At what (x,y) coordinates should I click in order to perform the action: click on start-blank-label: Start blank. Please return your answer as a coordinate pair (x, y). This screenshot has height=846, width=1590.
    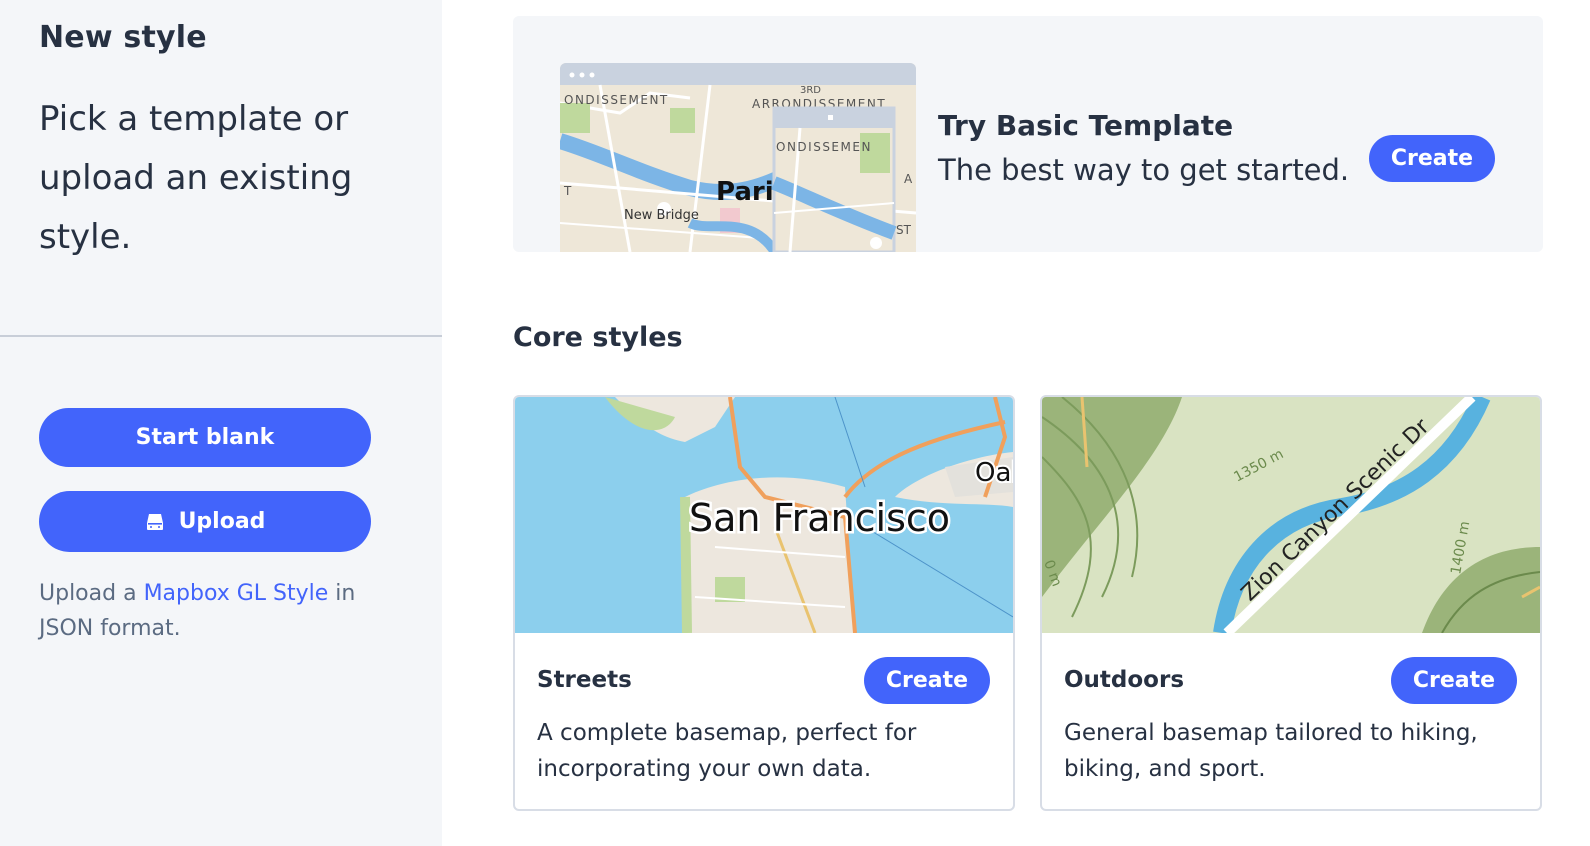
    Looking at the image, I should click on (205, 437).